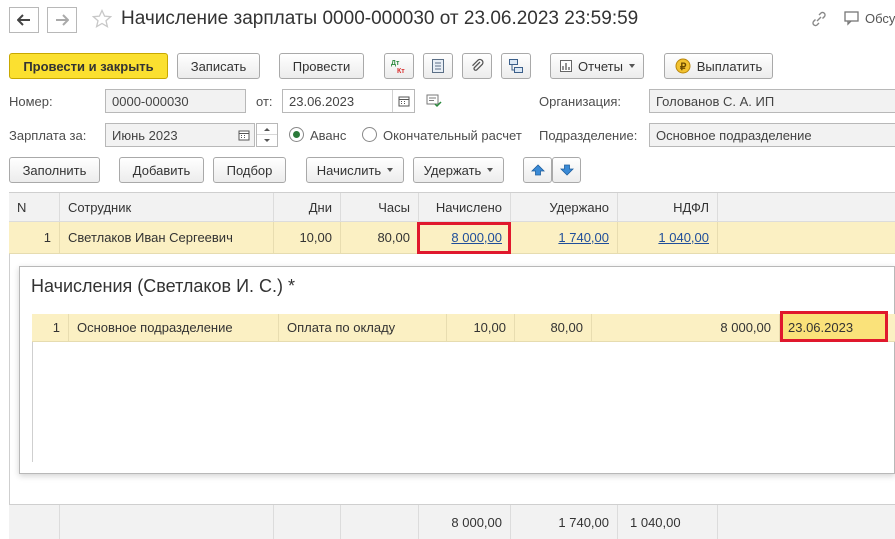  I want to click on svg-text: Дт, so click(395, 63).